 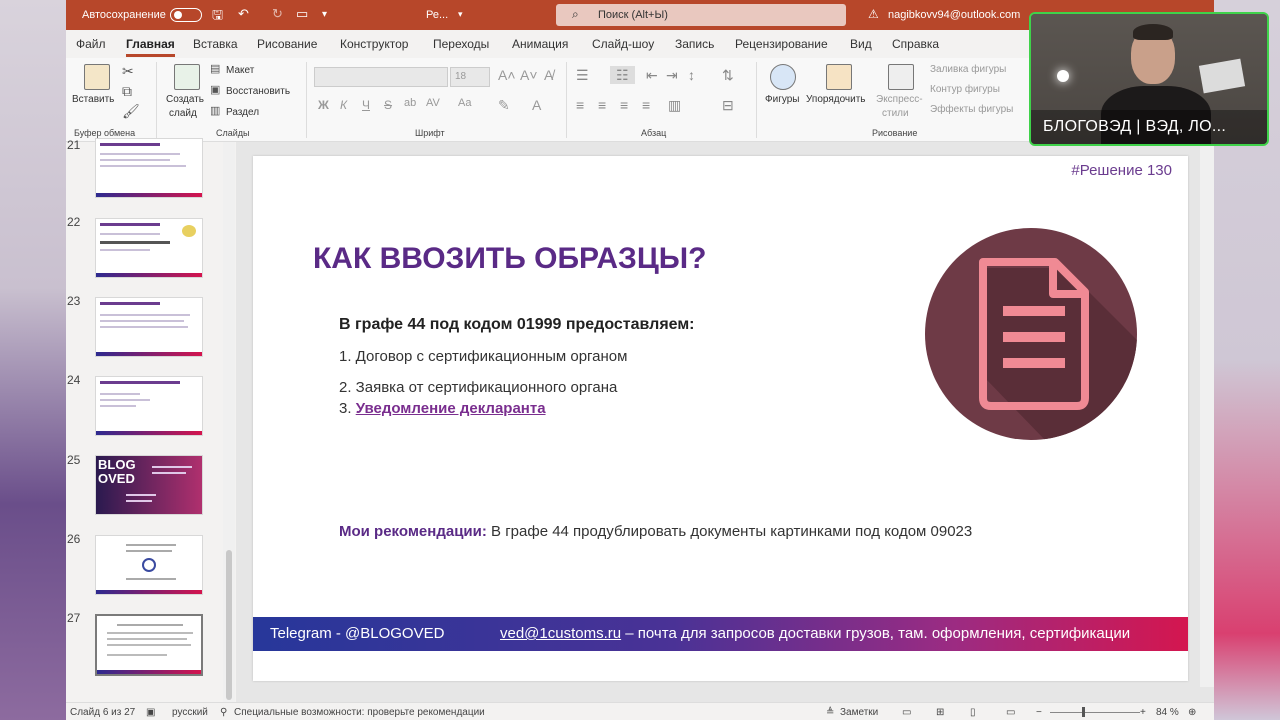 I want to click on align-text-icon: ⊟, so click(x=728, y=105).